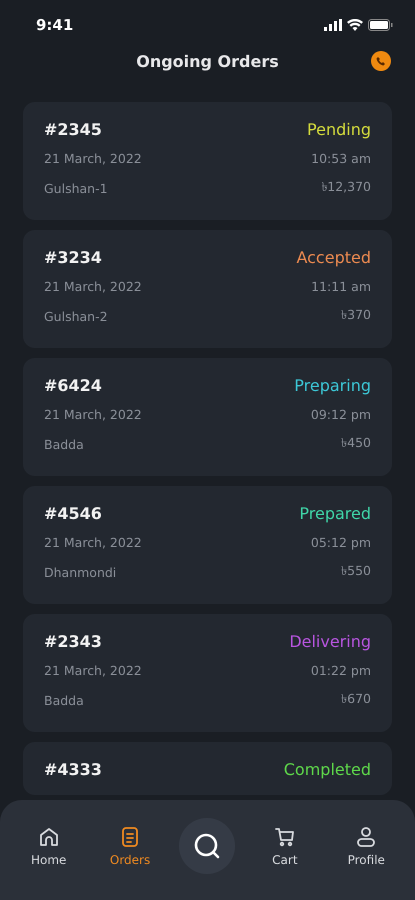 This screenshot has width=415, height=900. I want to click on order-status: Prepared, so click(335, 513).